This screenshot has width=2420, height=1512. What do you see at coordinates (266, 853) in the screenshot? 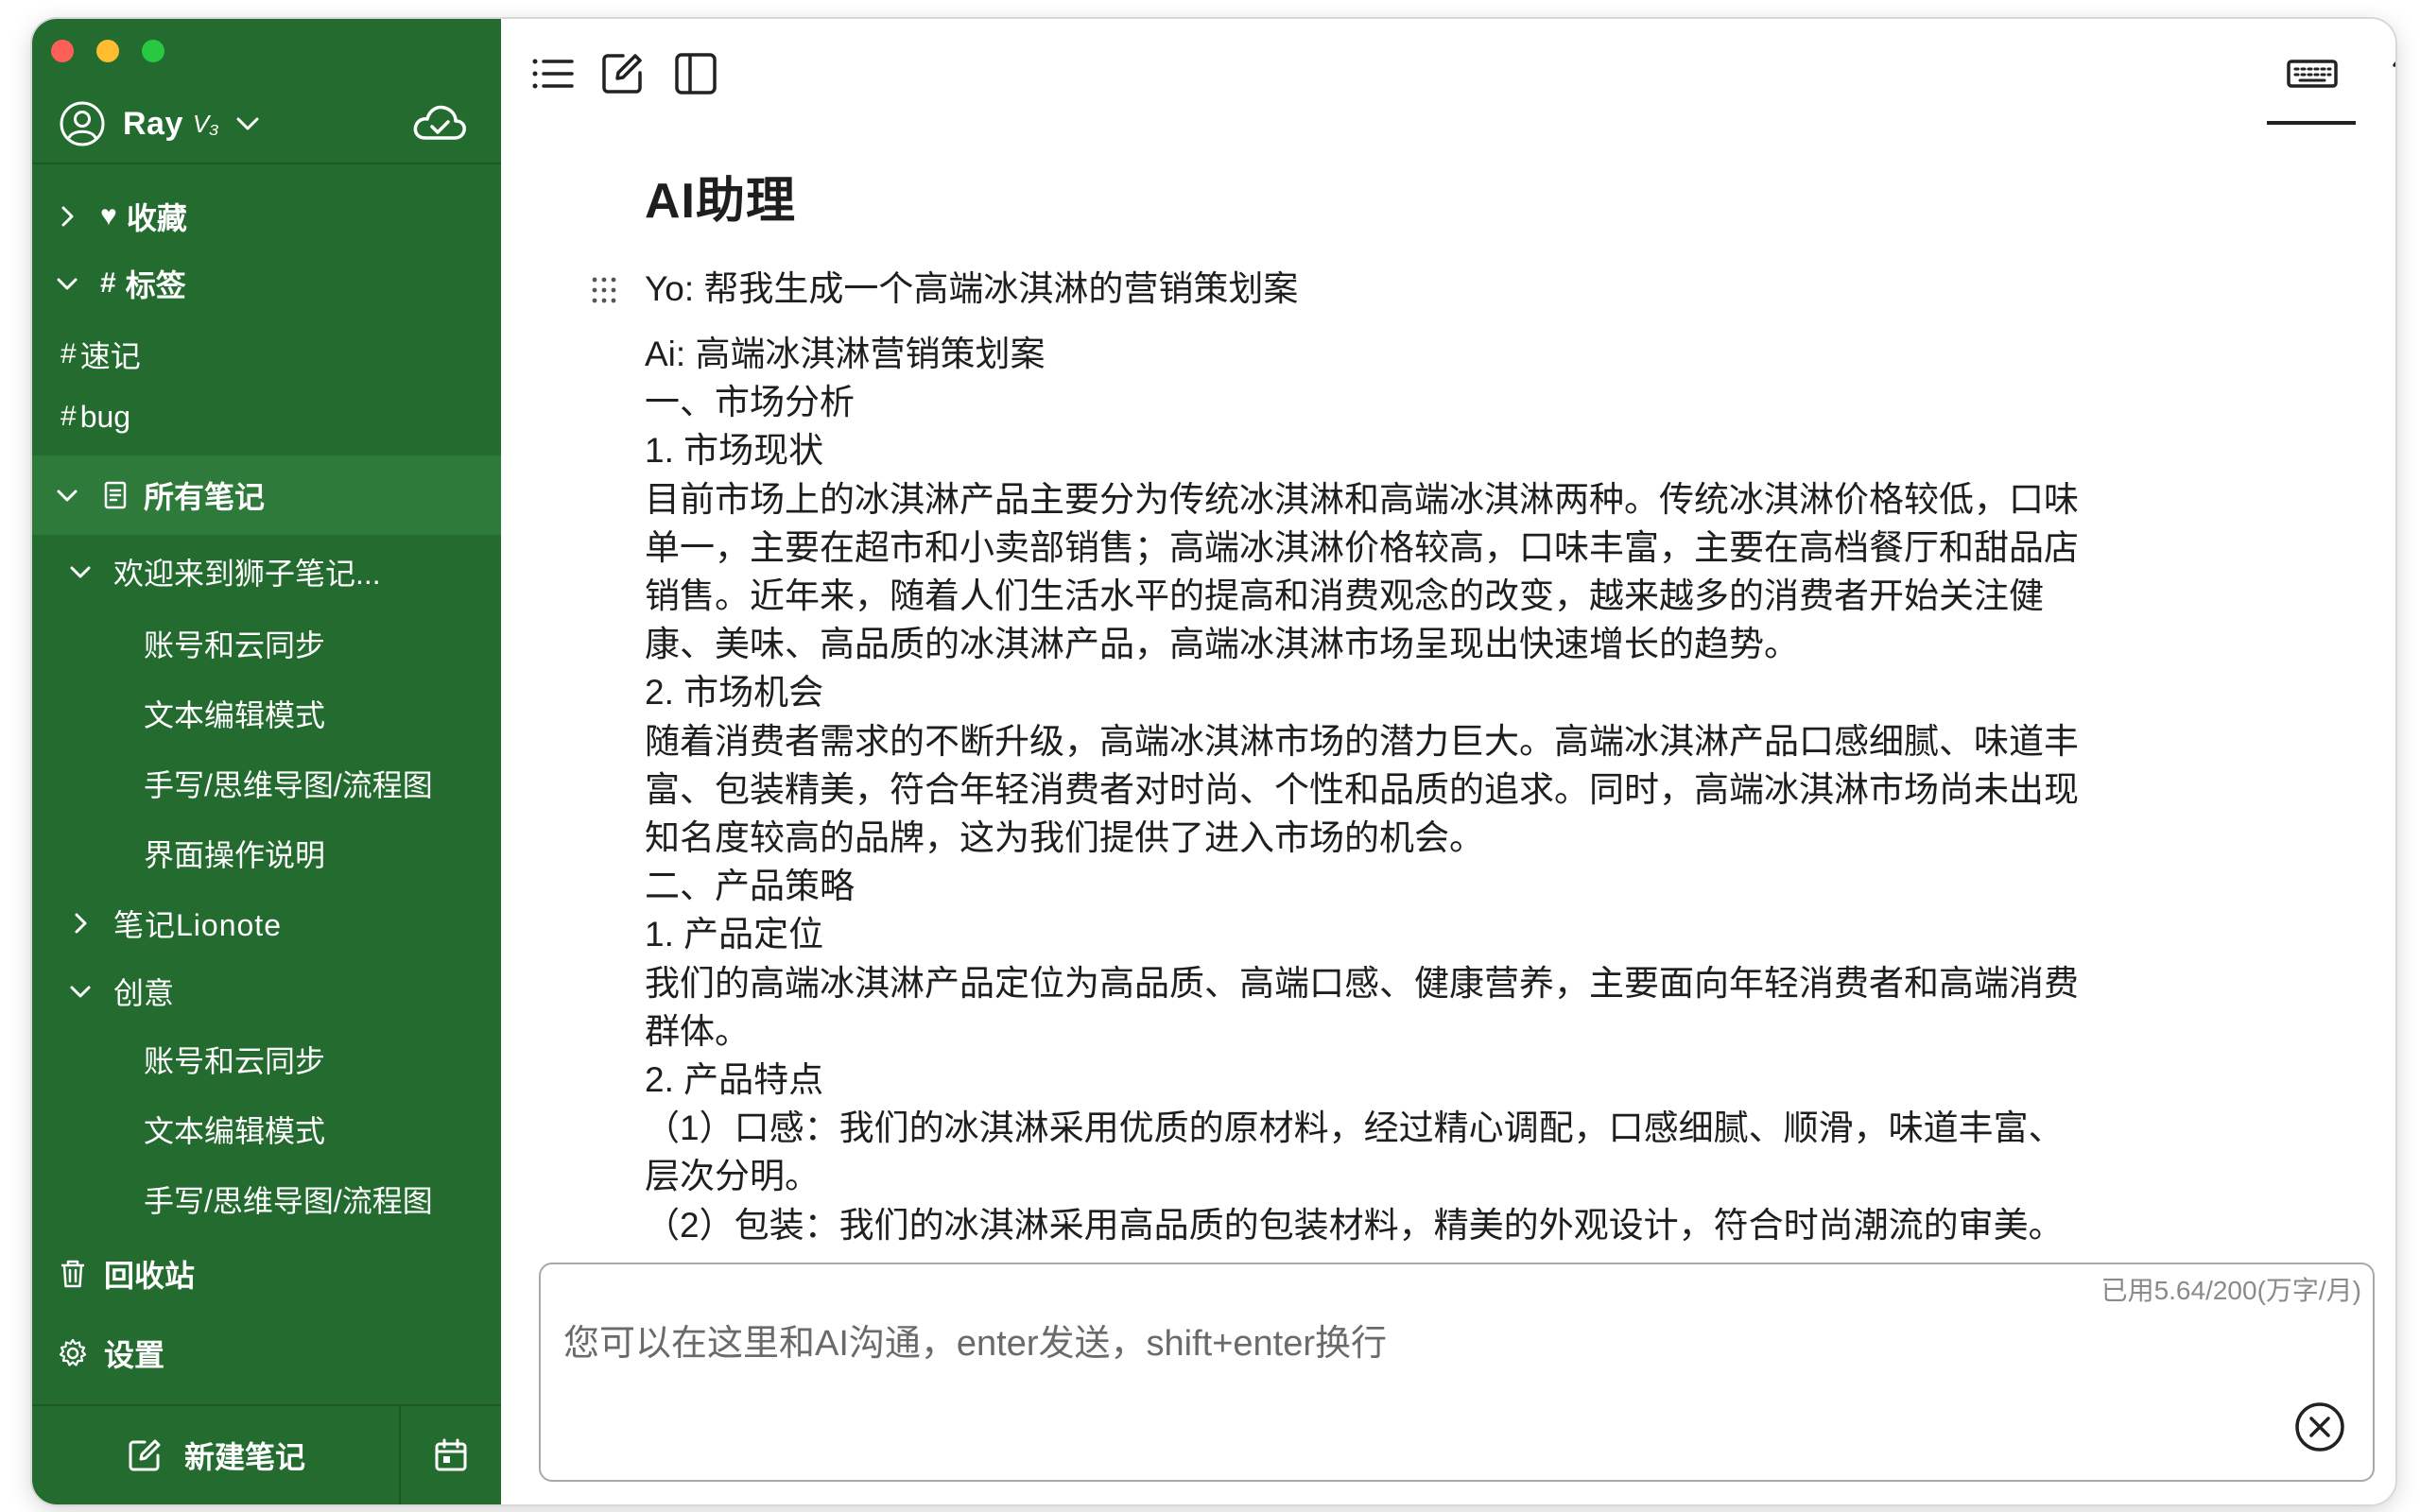
I see `sidebar-item-note: 界面操作说明` at bounding box center [266, 853].